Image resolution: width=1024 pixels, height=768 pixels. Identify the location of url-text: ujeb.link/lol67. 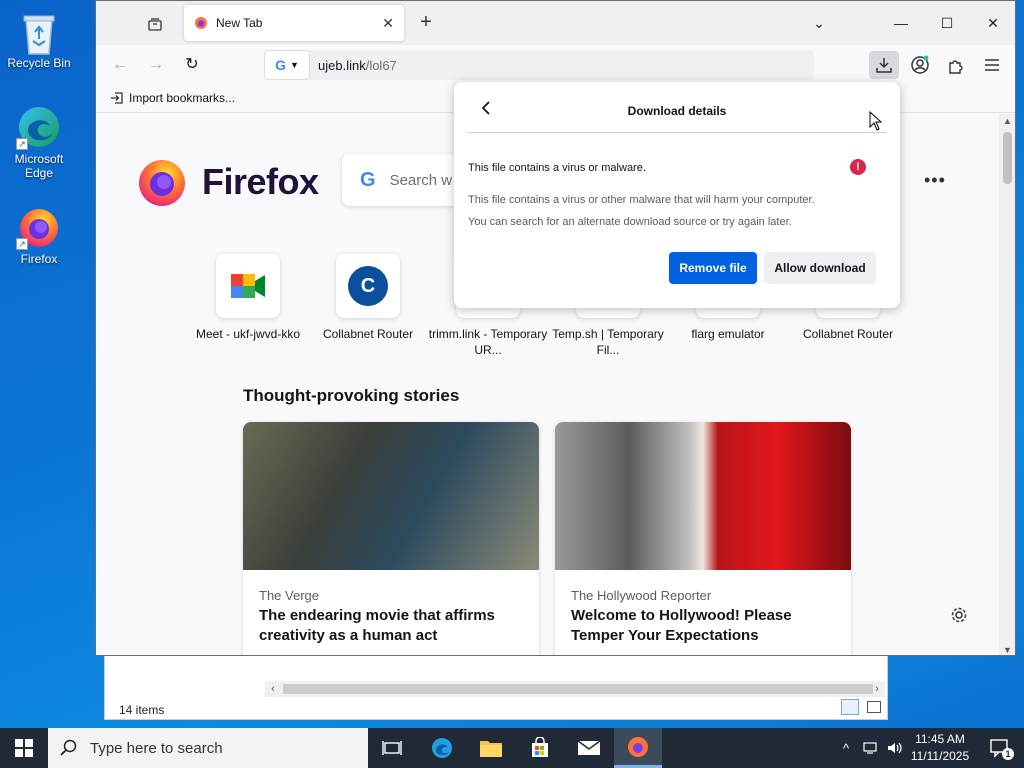
(357, 65).